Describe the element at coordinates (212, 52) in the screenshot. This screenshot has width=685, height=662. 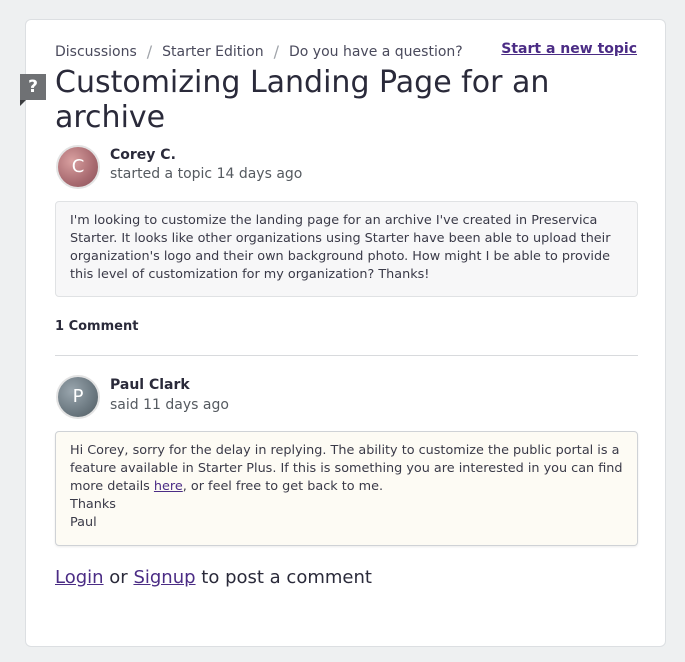
I see `breadcrumb-item-starter-edition: Starter Edition` at that location.